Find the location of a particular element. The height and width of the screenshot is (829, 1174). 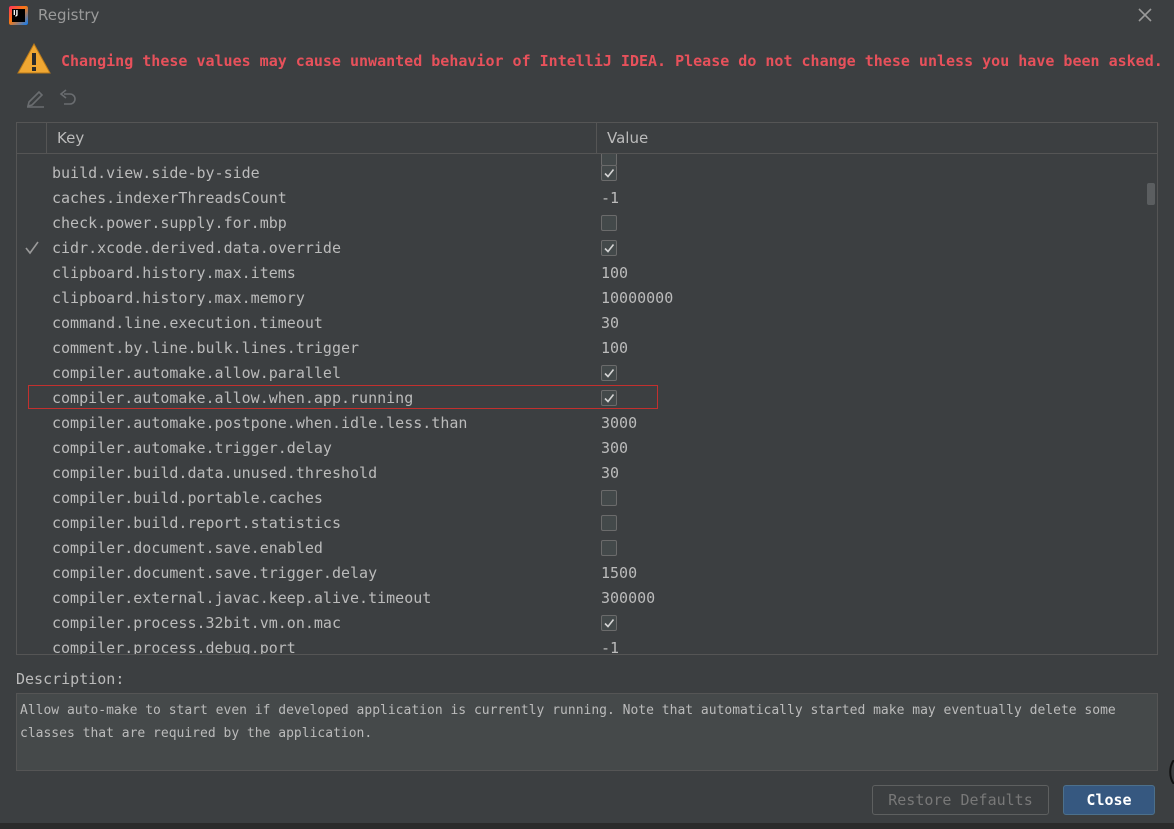

modified-column-header is located at coordinates (32, 138).